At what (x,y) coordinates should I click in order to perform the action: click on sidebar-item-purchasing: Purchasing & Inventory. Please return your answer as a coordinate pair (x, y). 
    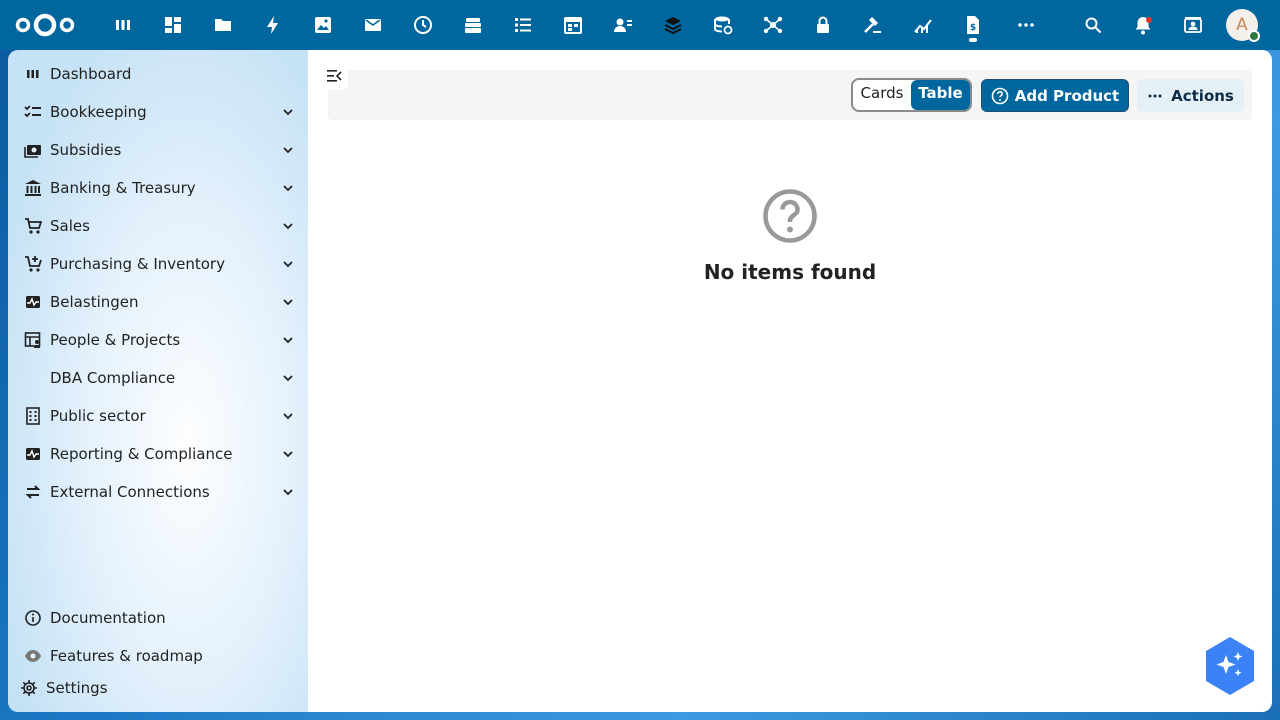
    Looking at the image, I should click on (158, 264).